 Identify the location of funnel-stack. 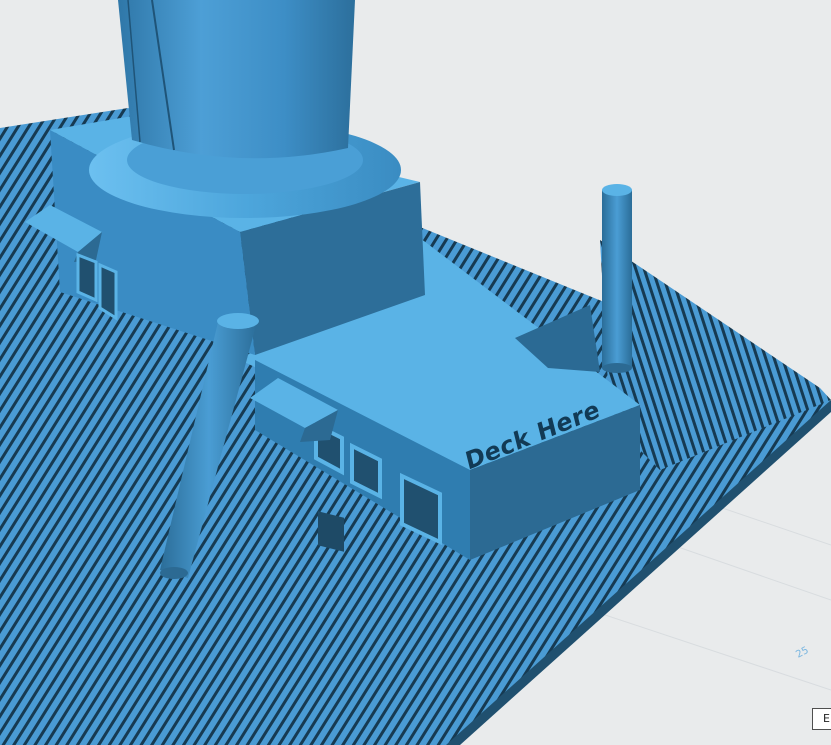
(236, 79).